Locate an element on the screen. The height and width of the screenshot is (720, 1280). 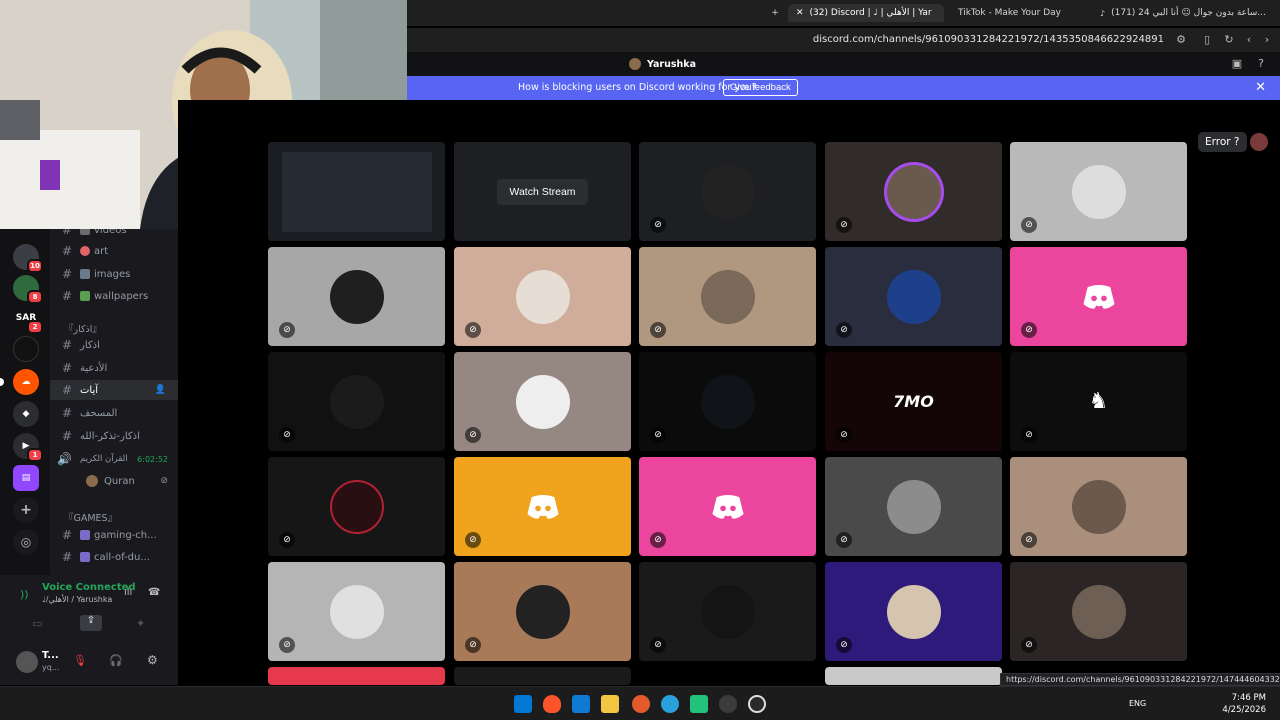
voice-channel-quran: 🔊 القرآن الكريم 6:02:52 is located at coordinates (114, 459).